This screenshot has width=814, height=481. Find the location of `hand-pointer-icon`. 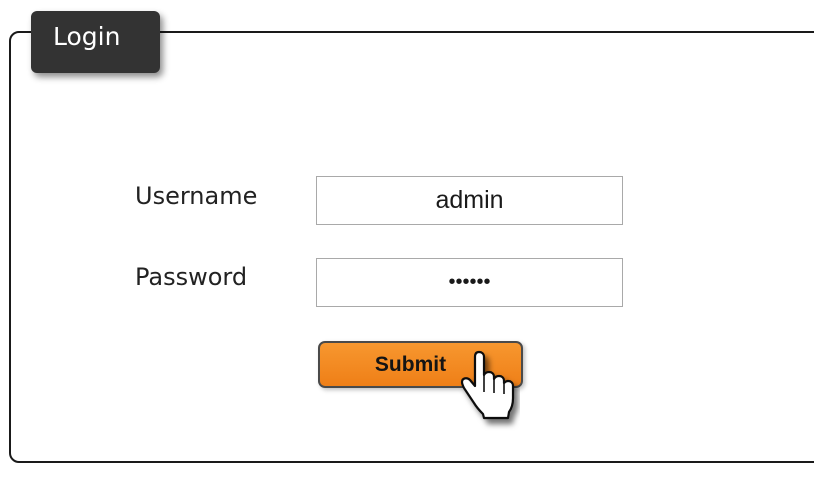

hand-pointer-icon is located at coordinates (487, 385).